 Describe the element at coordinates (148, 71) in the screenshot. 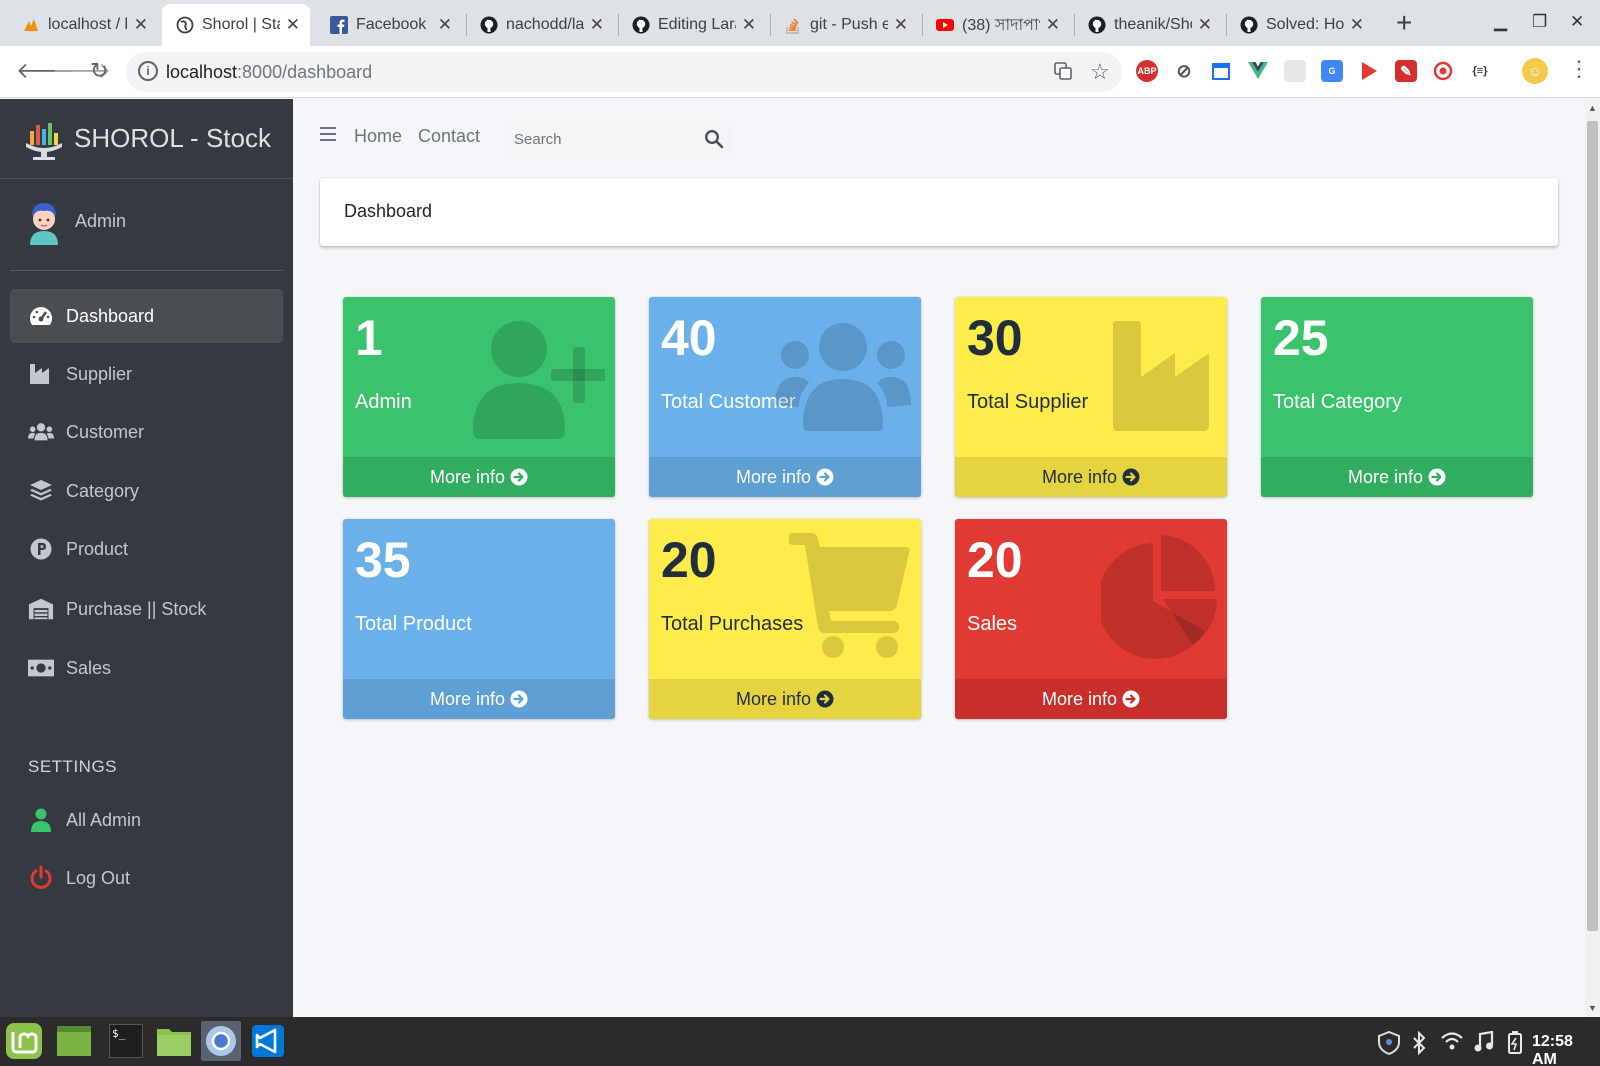

I see `info-icon: i` at that location.